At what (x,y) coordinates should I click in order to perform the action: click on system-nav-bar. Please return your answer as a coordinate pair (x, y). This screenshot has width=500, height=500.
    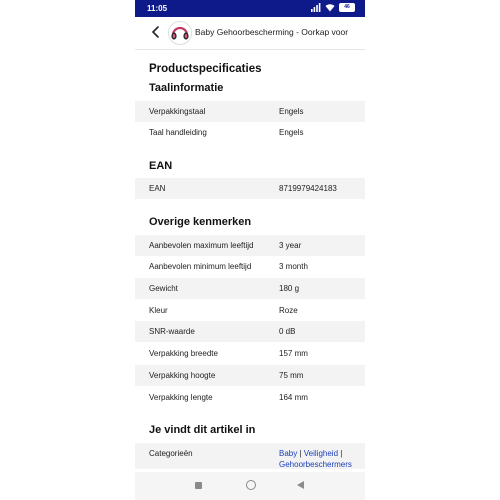
    Looking at the image, I should click on (250, 486).